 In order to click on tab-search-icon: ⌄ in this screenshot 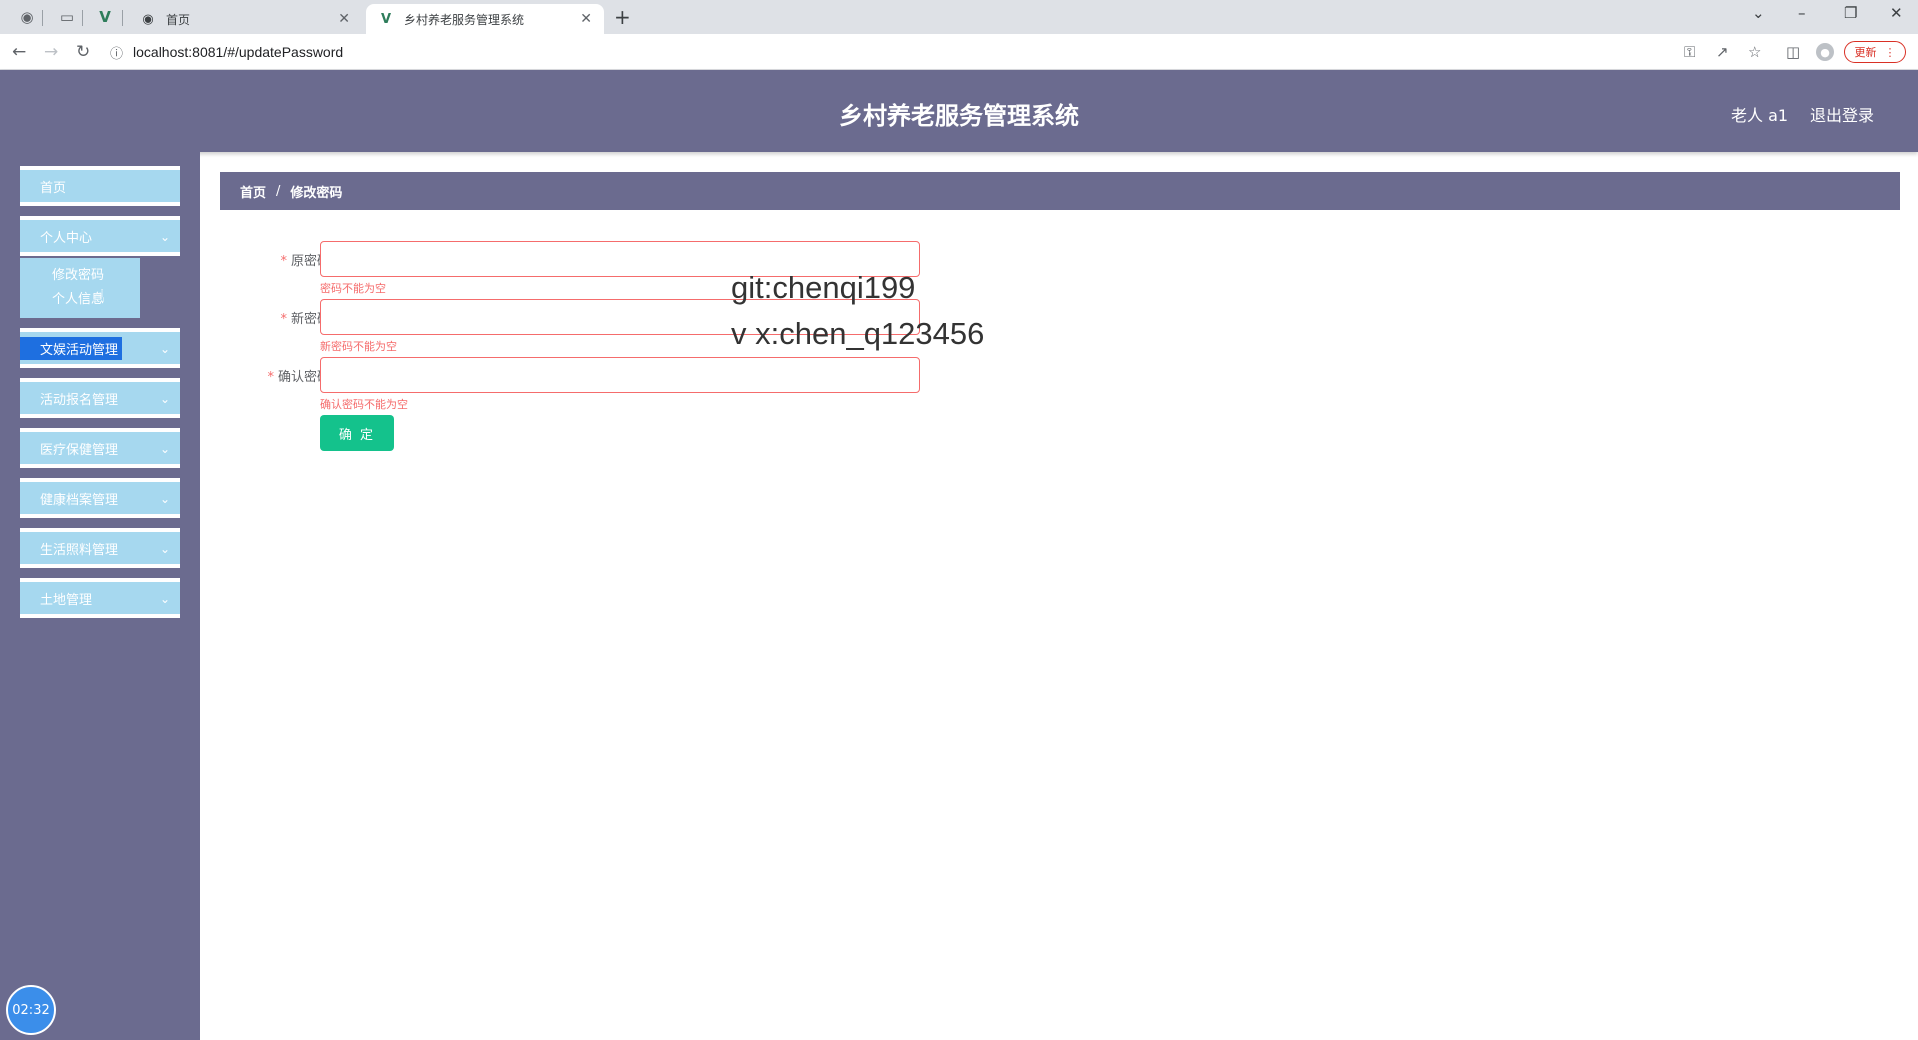, I will do `click(1758, 13)`.